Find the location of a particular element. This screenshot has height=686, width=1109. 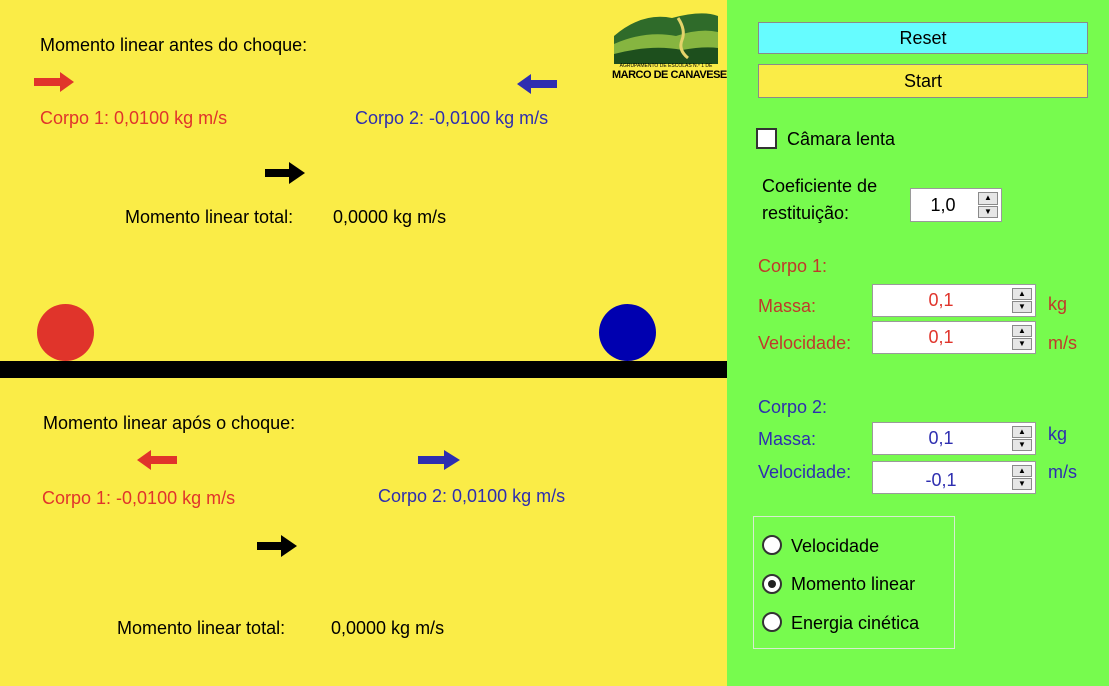

body2-ball is located at coordinates (627, 332).